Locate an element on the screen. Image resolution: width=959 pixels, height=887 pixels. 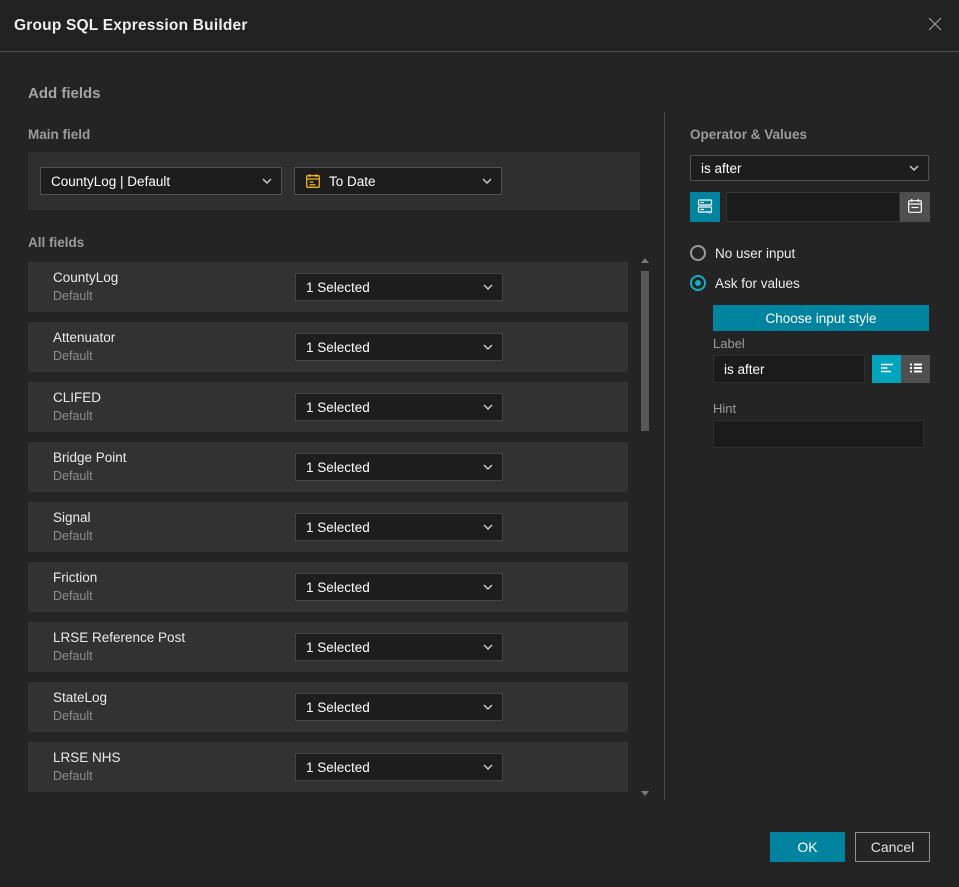
field-name: Attenuator is located at coordinates (84, 337).